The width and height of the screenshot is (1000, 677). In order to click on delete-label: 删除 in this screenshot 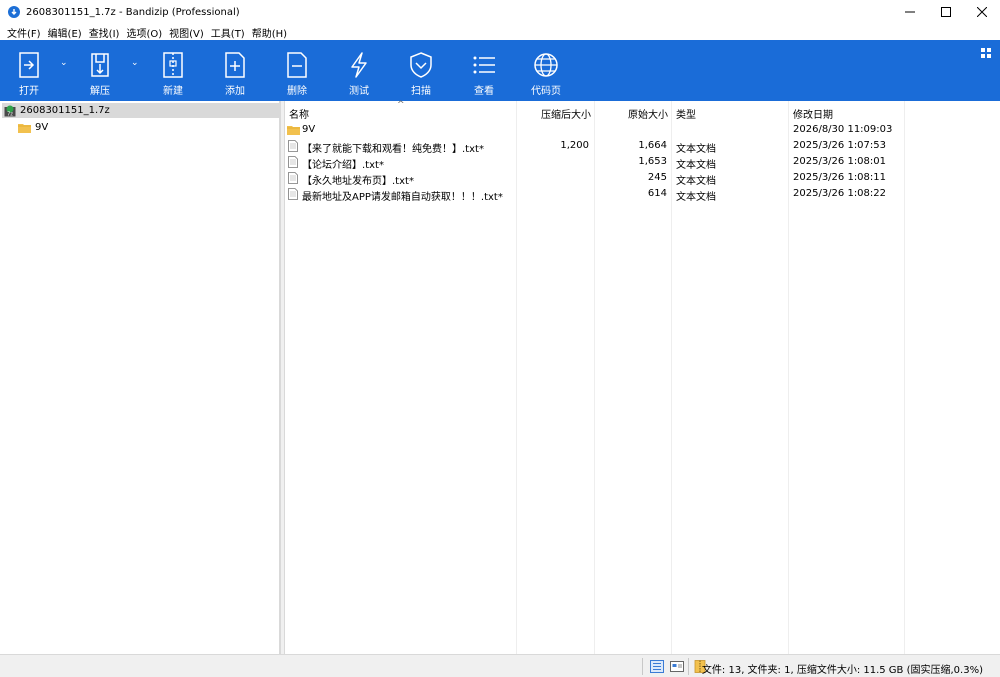, I will do `click(297, 91)`.